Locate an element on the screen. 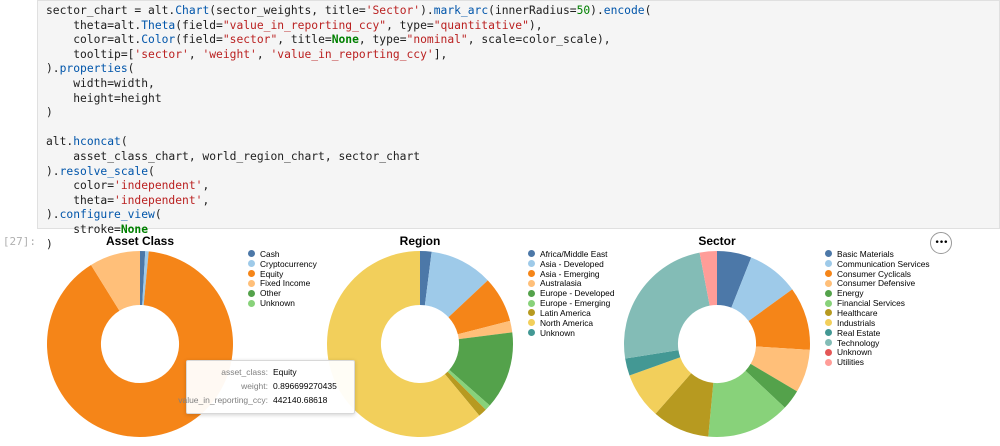  code-token: theta= is located at coordinates (80, 200).